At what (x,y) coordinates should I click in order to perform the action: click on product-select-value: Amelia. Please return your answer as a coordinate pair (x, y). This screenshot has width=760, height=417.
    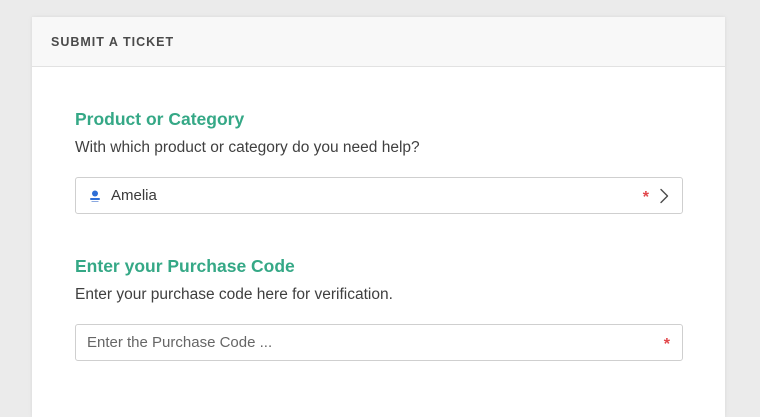
    Looking at the image, I should click on (134, 195).